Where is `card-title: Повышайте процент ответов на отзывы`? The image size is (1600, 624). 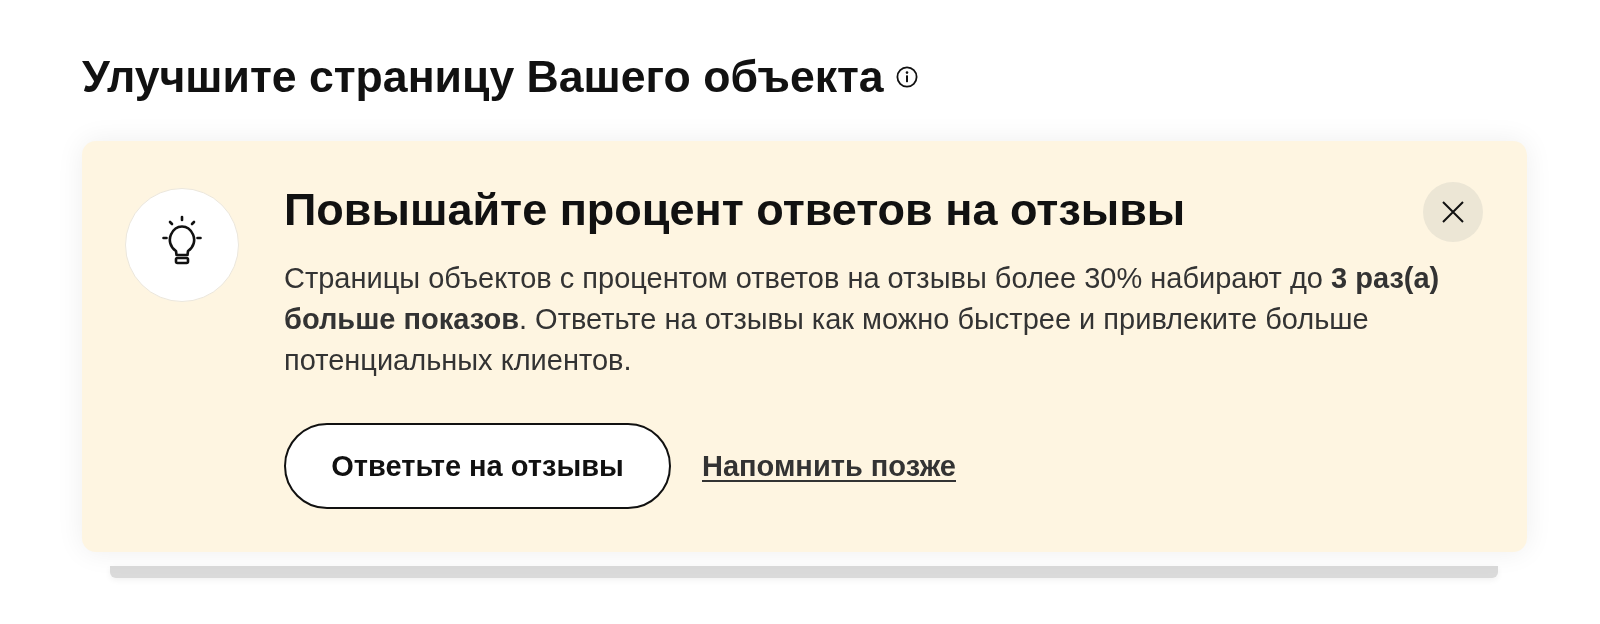 card-title: Повышайте процент ответов на отзывы is located at coordinates (735, 210).